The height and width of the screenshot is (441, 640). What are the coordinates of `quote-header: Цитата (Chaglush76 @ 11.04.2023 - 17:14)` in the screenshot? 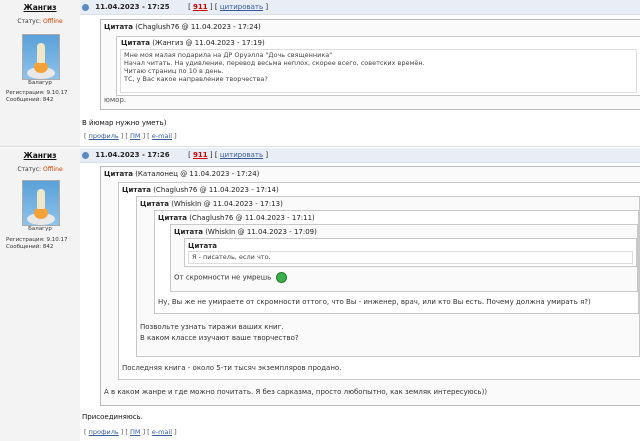 It's located at (200, 190).